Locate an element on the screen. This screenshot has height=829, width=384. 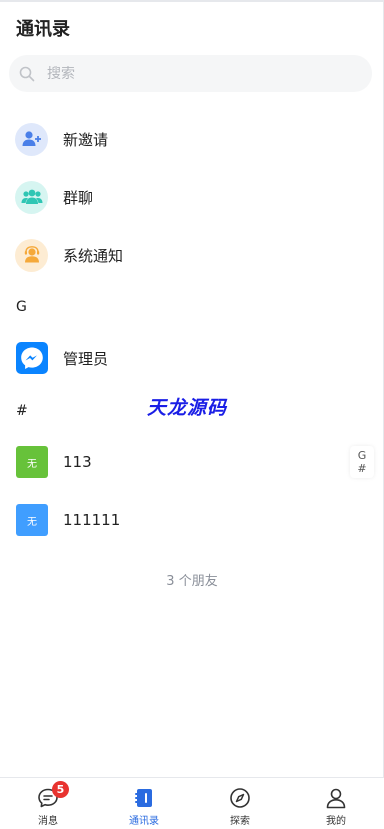
notification-icon is located at coordinates (31, 255).